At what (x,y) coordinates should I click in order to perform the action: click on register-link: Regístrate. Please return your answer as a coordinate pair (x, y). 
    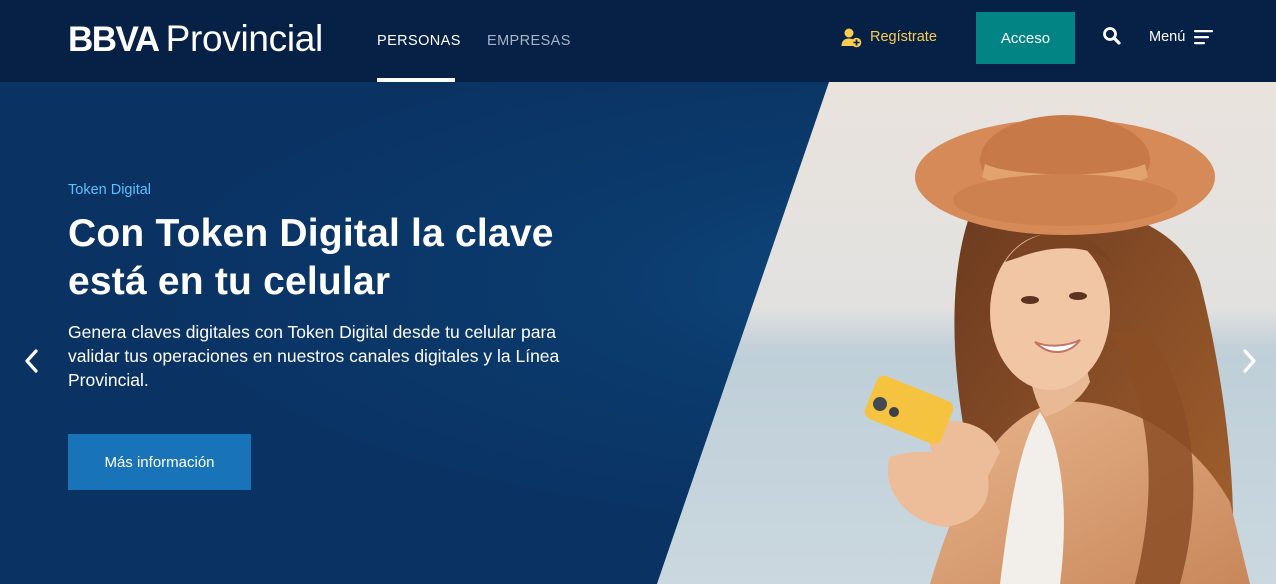
    Looking at the image, I should click on (889, 37).